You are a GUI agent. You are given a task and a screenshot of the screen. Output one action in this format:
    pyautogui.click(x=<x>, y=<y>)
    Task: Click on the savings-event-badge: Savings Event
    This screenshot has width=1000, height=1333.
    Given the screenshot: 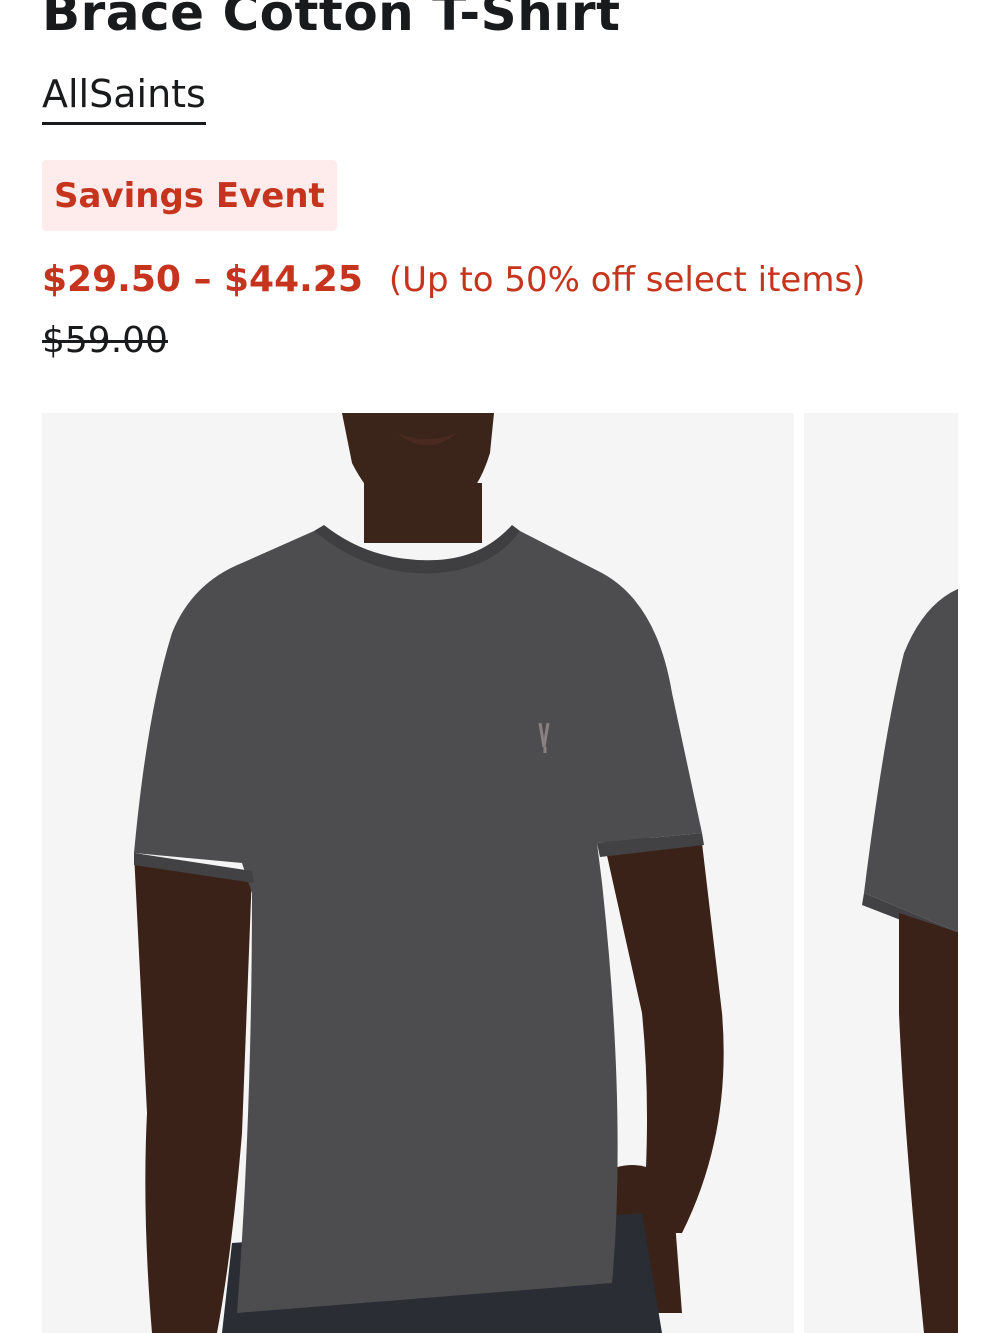 What is the action you would take?
    pyautogui.click(x=189, y=195)
    